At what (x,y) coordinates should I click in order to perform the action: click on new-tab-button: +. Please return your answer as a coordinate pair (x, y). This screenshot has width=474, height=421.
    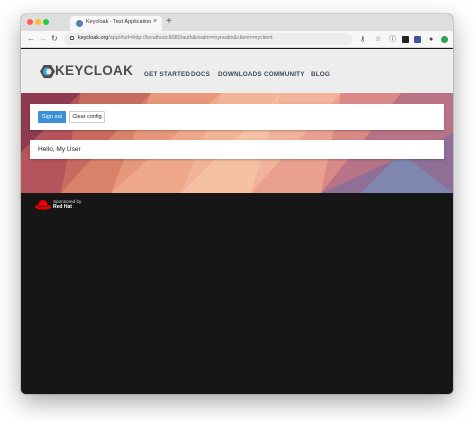
    Looking at the image, I should click on (169, 22).